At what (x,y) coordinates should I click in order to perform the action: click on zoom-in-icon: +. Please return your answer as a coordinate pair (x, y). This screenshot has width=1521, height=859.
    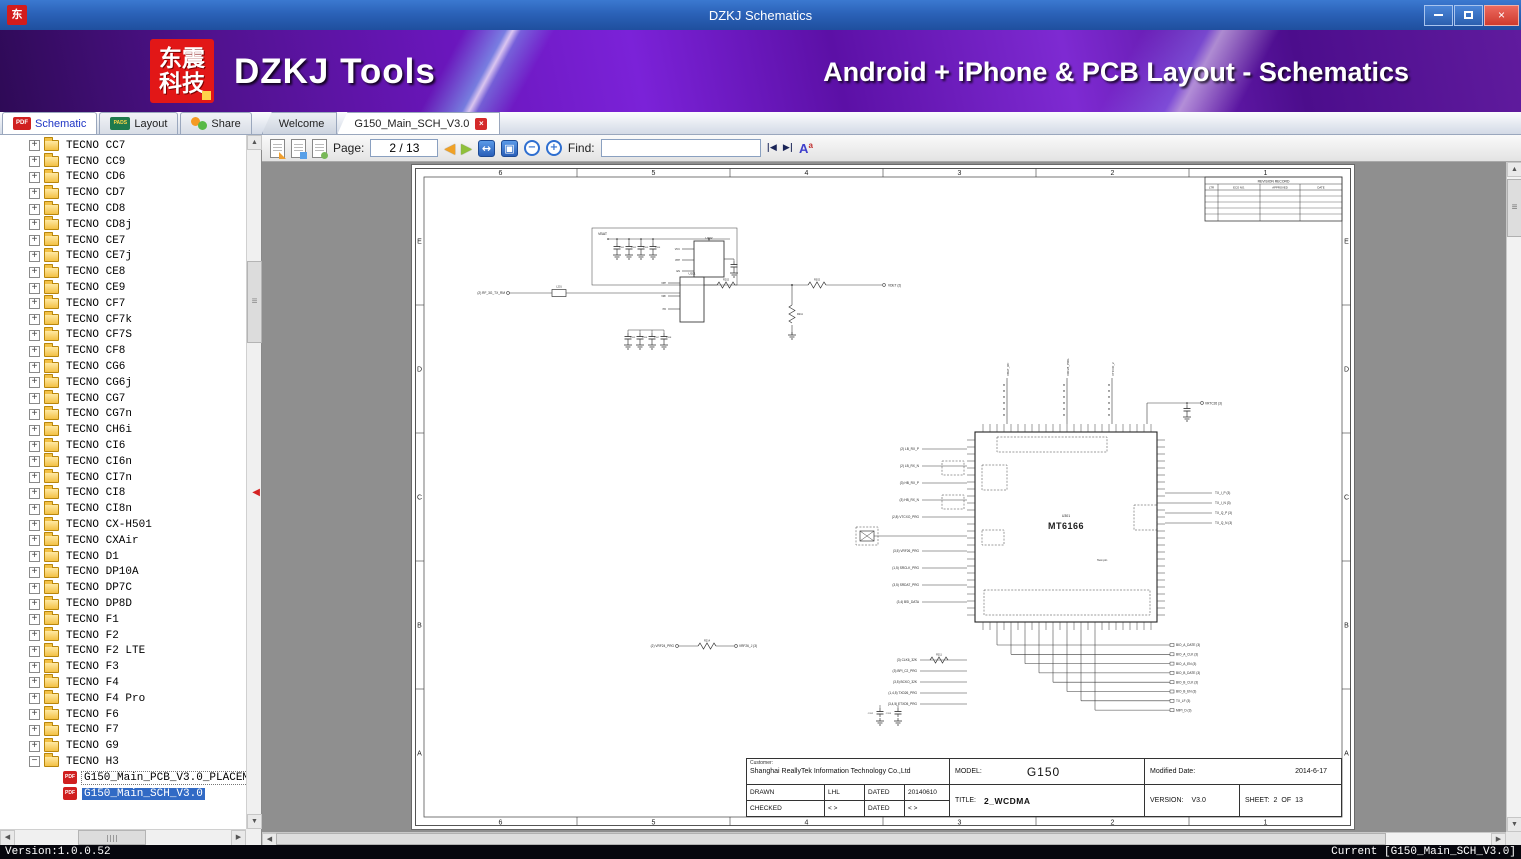
    Looking at the image, I should click on (553, 148).